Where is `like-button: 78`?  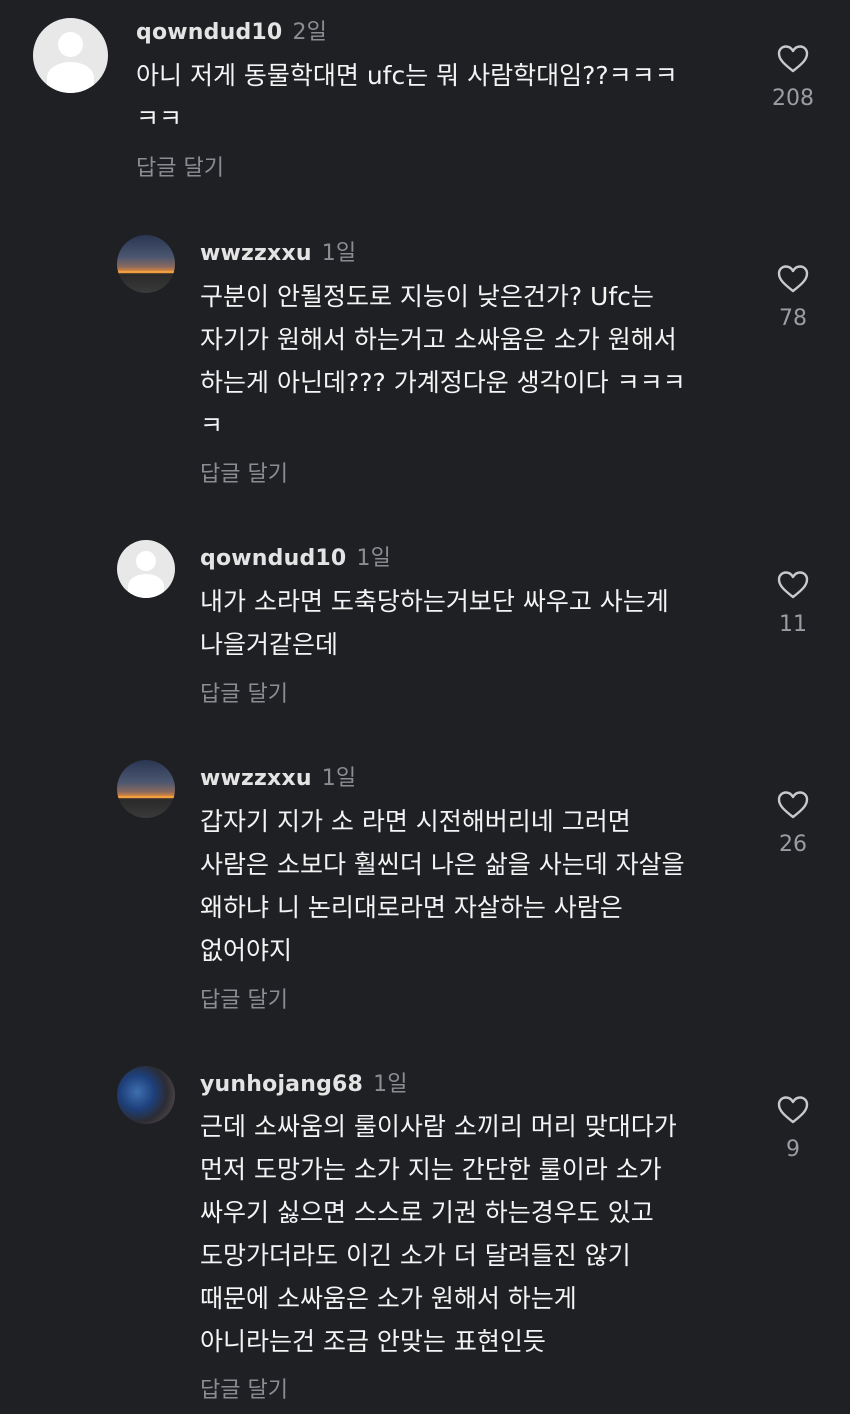
like-button: 78 is located at coordinates (793, 297).